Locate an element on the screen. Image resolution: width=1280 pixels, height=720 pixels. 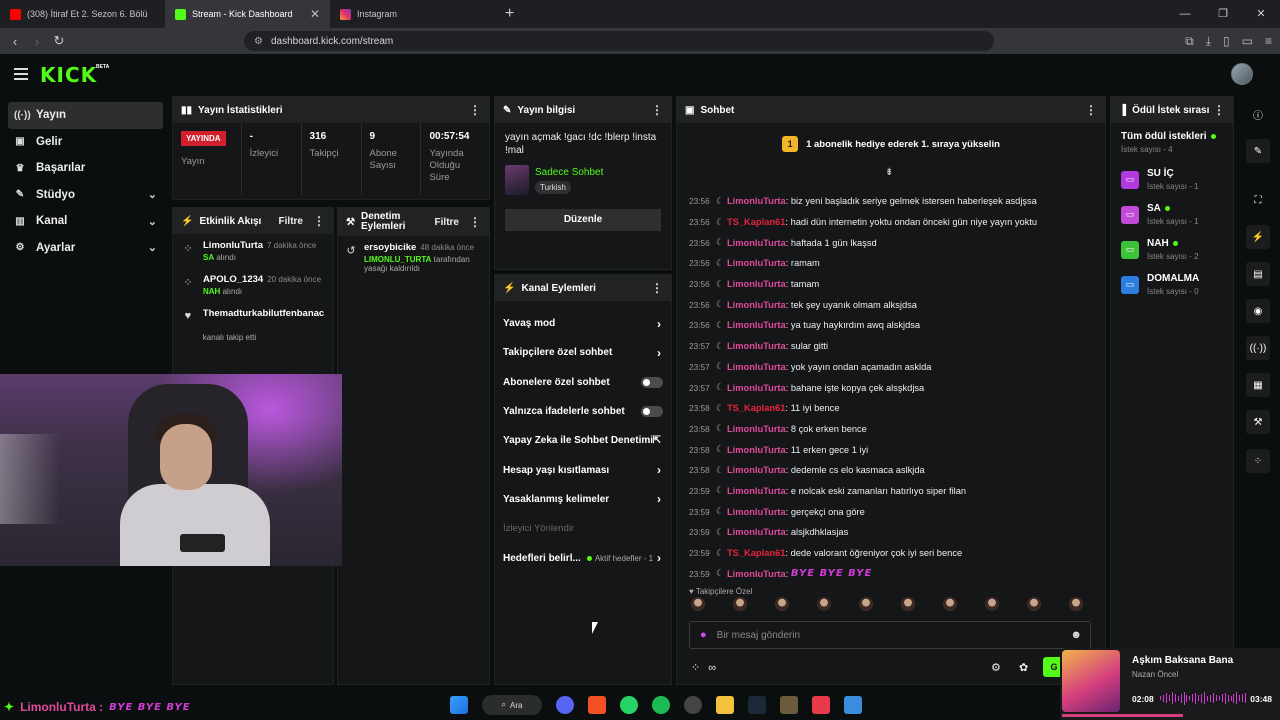
site-info-icon: ⚙ is located at coordinates (258, 41).